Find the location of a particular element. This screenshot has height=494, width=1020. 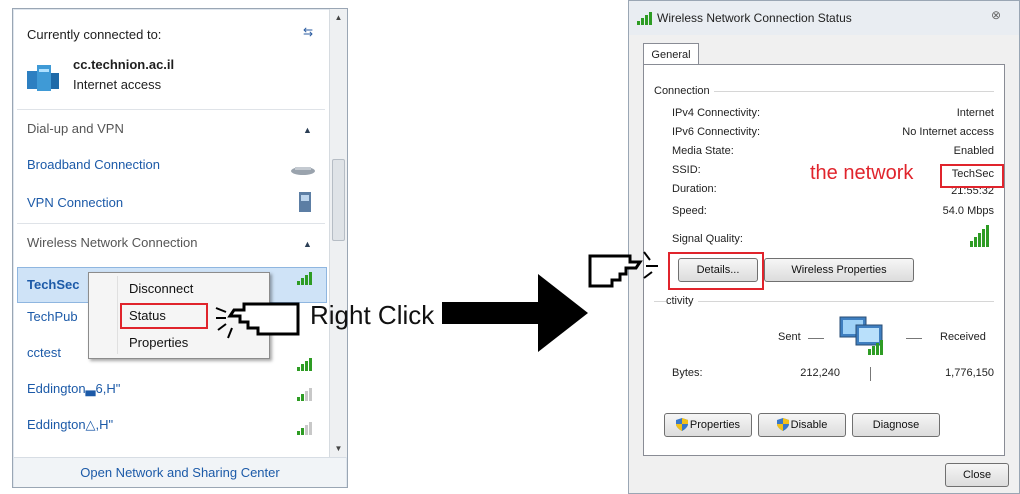

network-name: TechSec is located at coordinates (53, 284).